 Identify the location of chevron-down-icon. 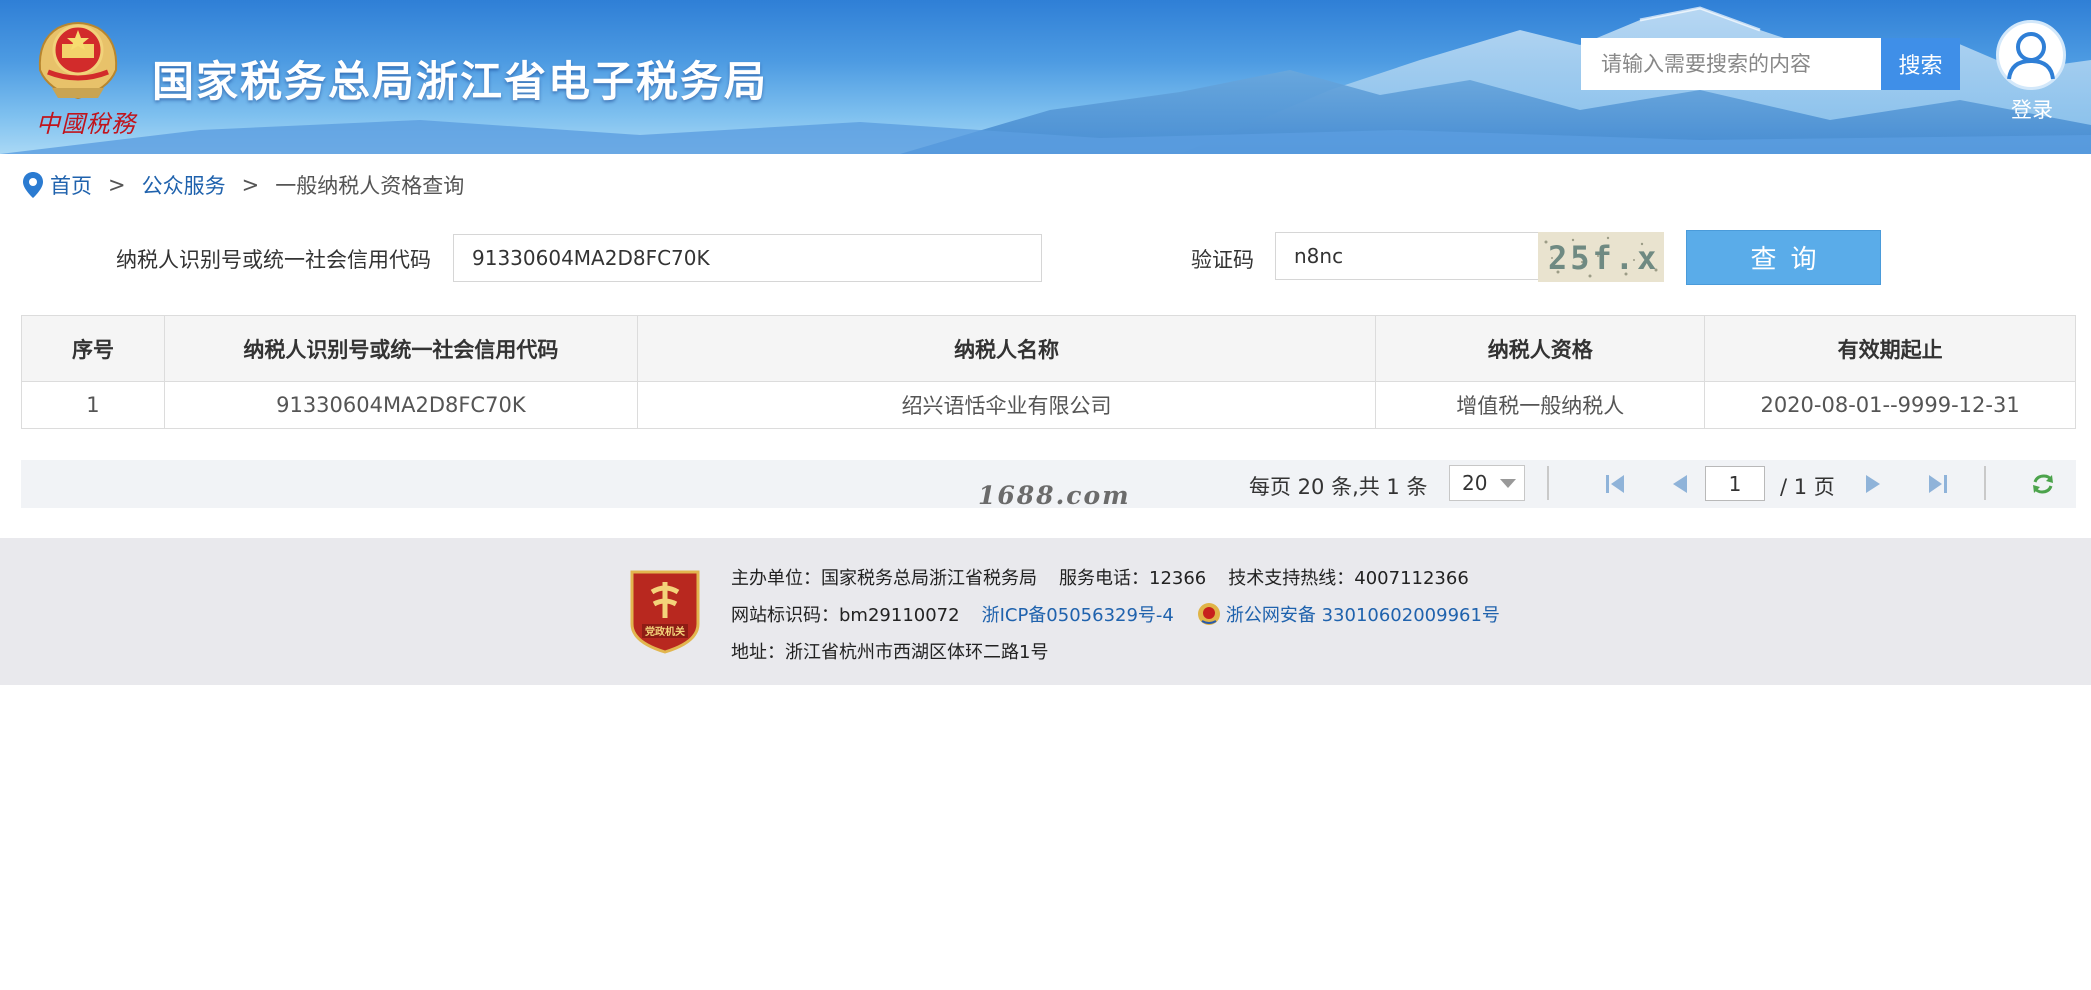
(1508, 483).